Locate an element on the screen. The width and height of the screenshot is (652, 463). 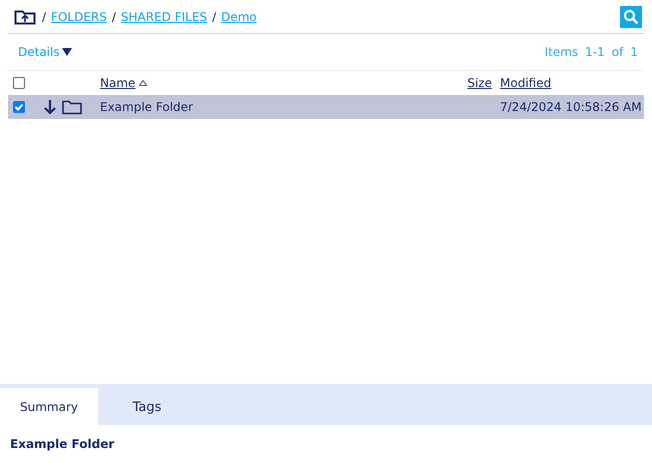
tab: Summary is located at coordinates (49, 406).